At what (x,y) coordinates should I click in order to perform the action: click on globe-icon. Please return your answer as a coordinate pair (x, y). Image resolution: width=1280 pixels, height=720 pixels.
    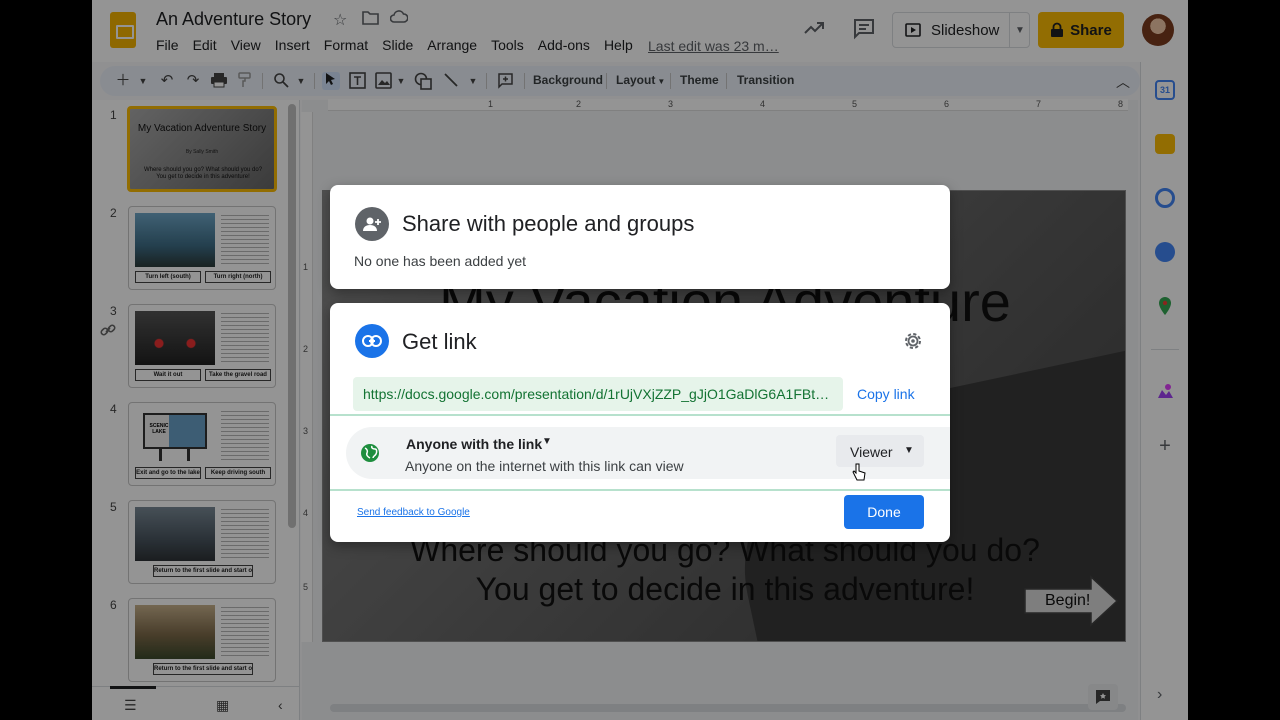
    Looking at the image, I should click on (370, 453).